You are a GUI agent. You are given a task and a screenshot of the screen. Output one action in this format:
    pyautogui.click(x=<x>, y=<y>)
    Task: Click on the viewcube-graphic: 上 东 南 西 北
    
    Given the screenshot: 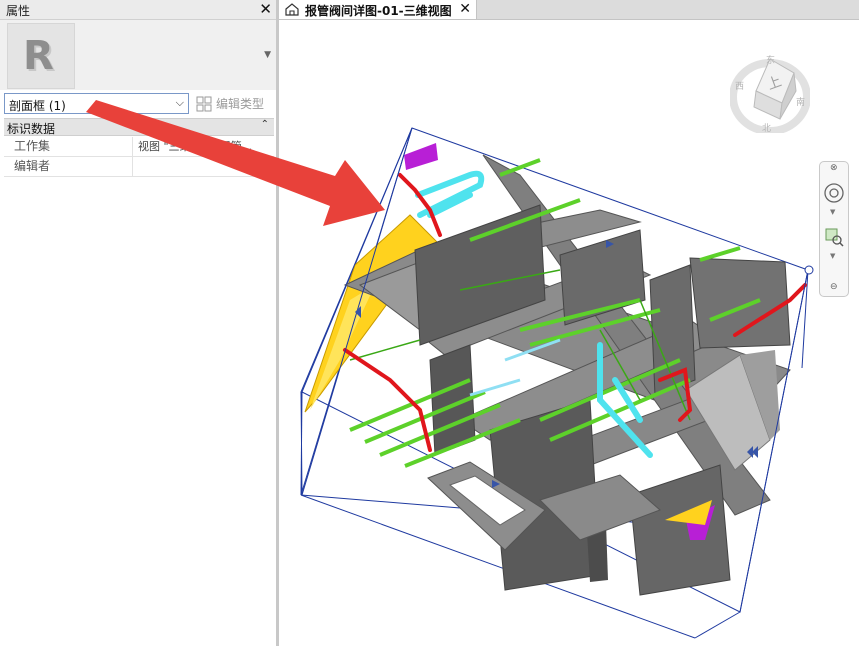 What is the action you would take?
    pyautogui.click(x=770, y=94)
    